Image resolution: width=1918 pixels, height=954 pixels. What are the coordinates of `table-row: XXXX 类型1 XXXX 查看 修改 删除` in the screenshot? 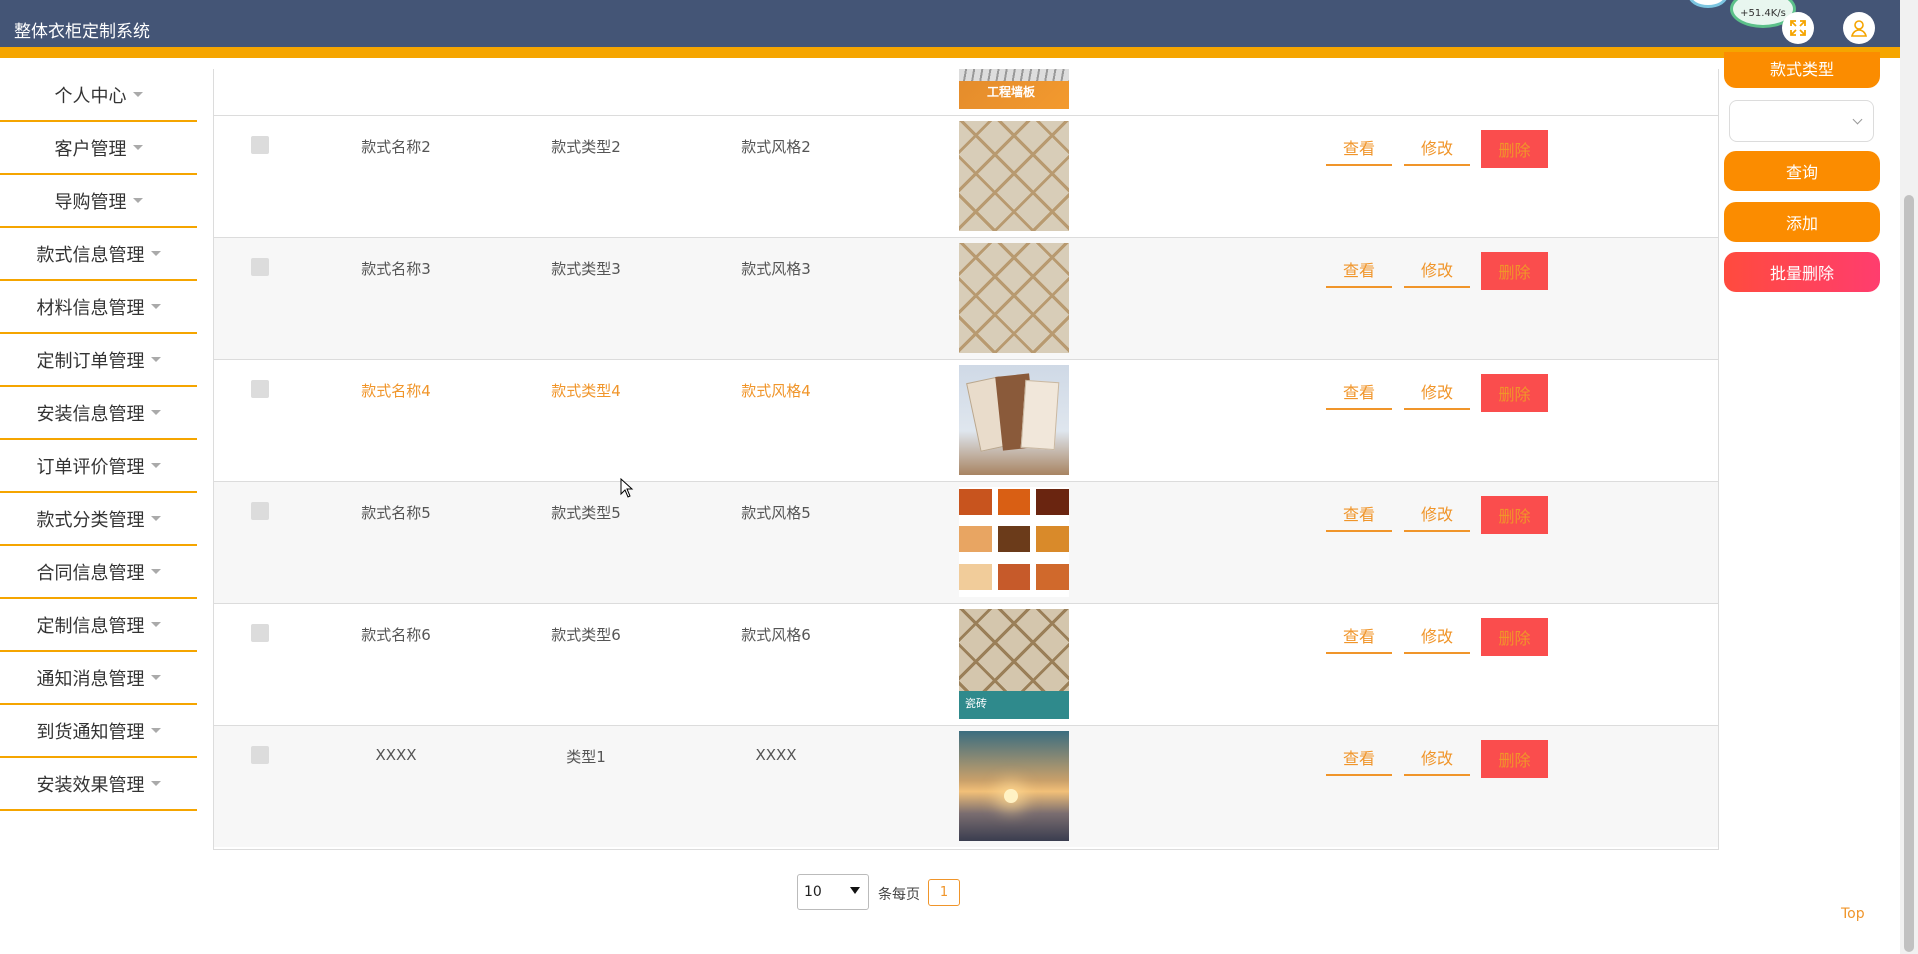 It's located at (966, 786).